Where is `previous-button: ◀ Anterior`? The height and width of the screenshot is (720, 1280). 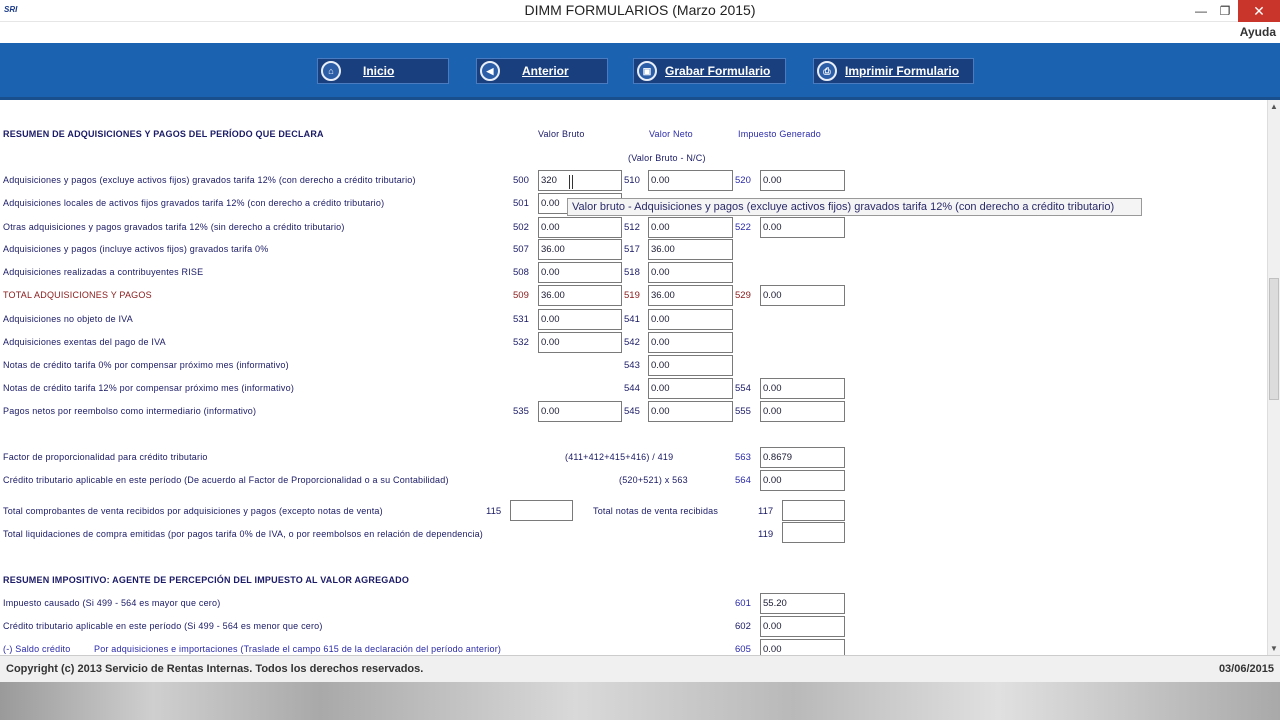
previous-button: ◀ Anterior is located at coordinates (542, 71).